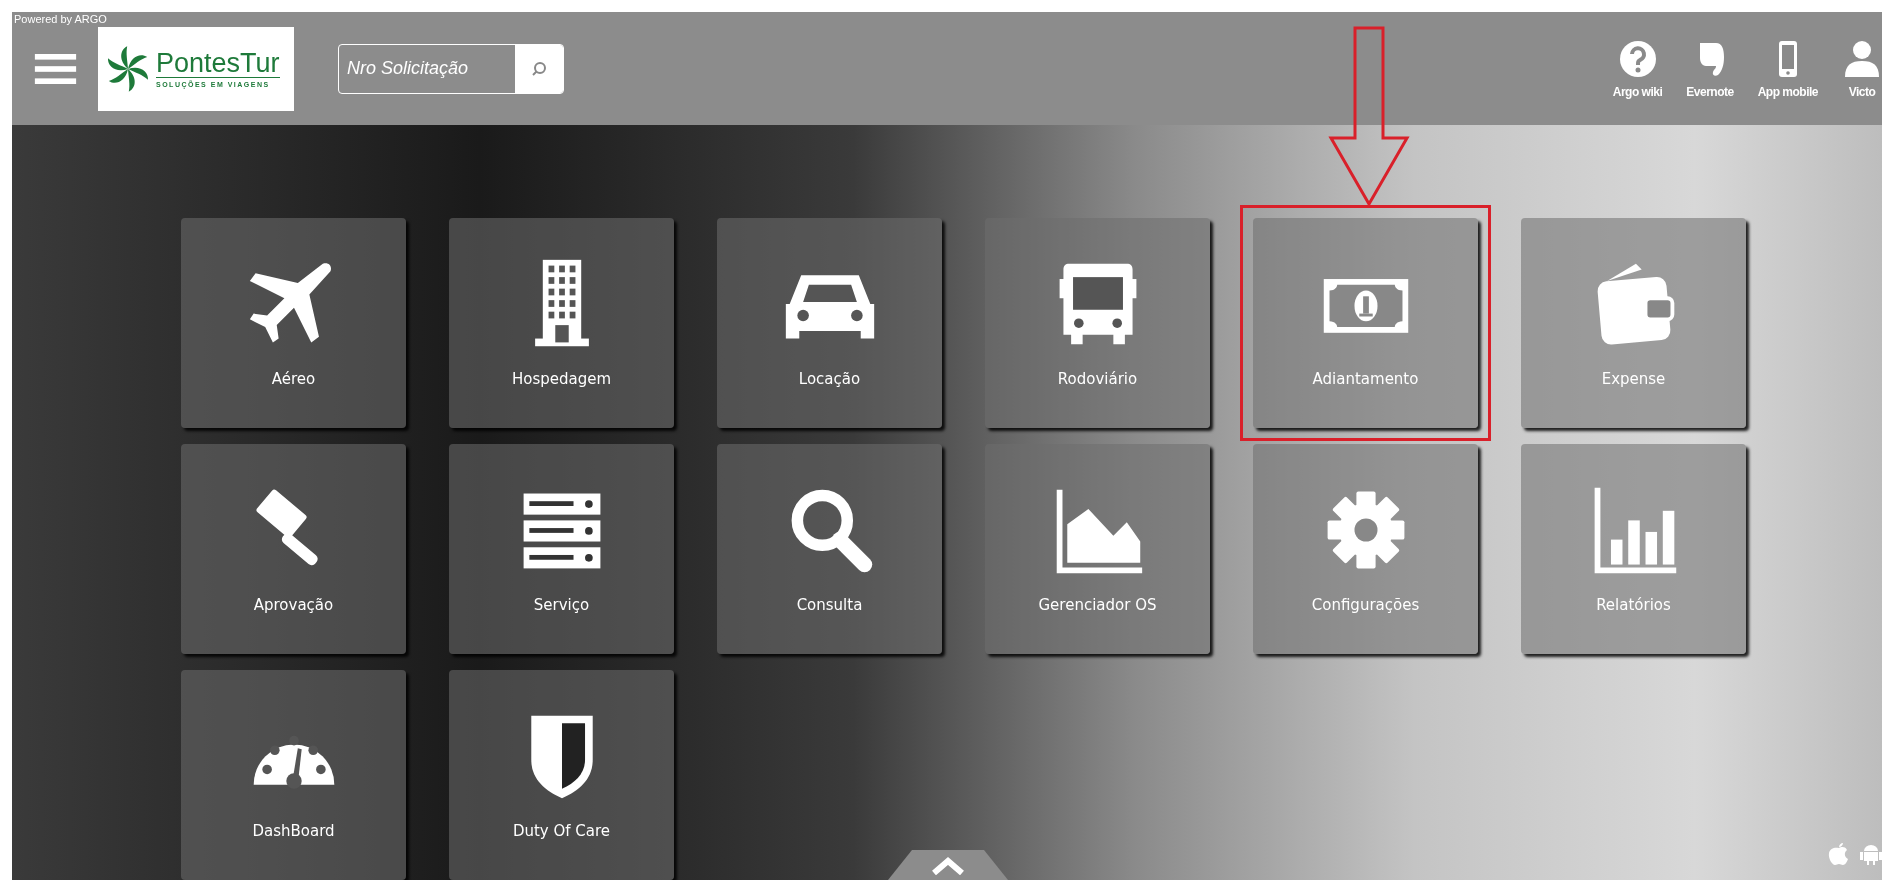 This screenshot has width=1882, height=880. I want to click on menu-tile: Rodoviário, so click(1097, 323).